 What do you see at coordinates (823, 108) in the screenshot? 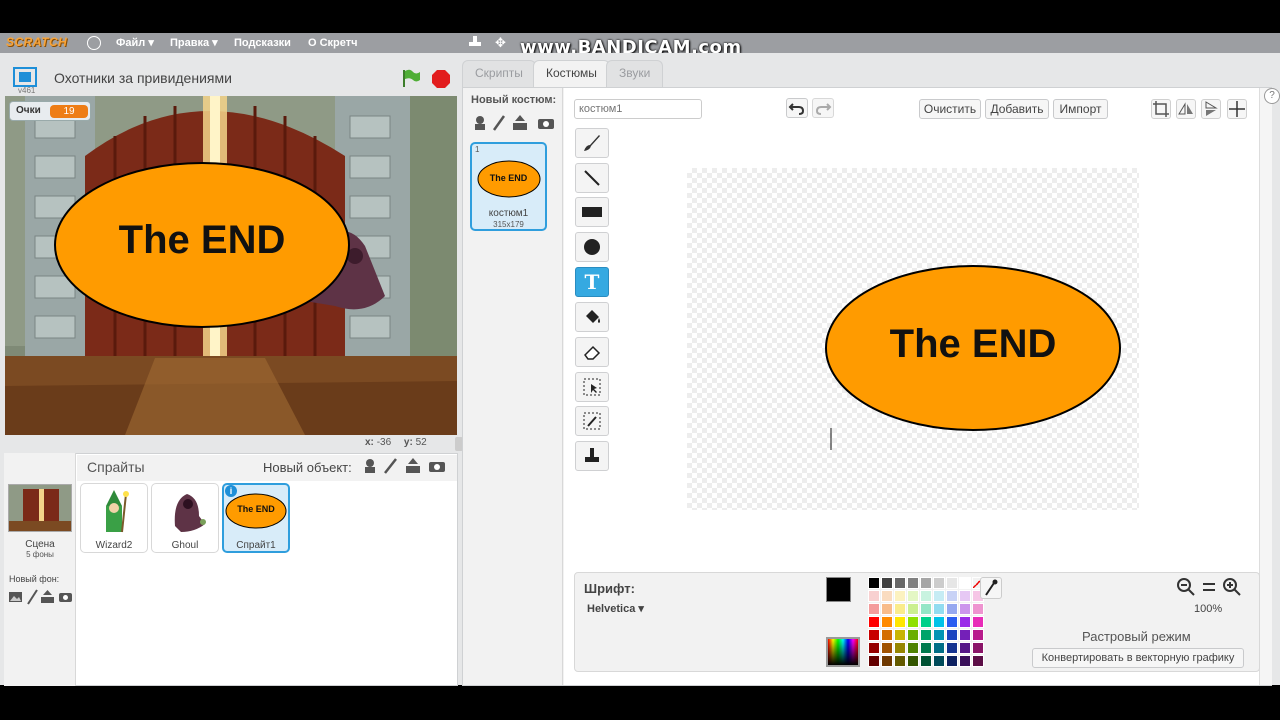
I see `redo-button` at bounding box center [823, 108].